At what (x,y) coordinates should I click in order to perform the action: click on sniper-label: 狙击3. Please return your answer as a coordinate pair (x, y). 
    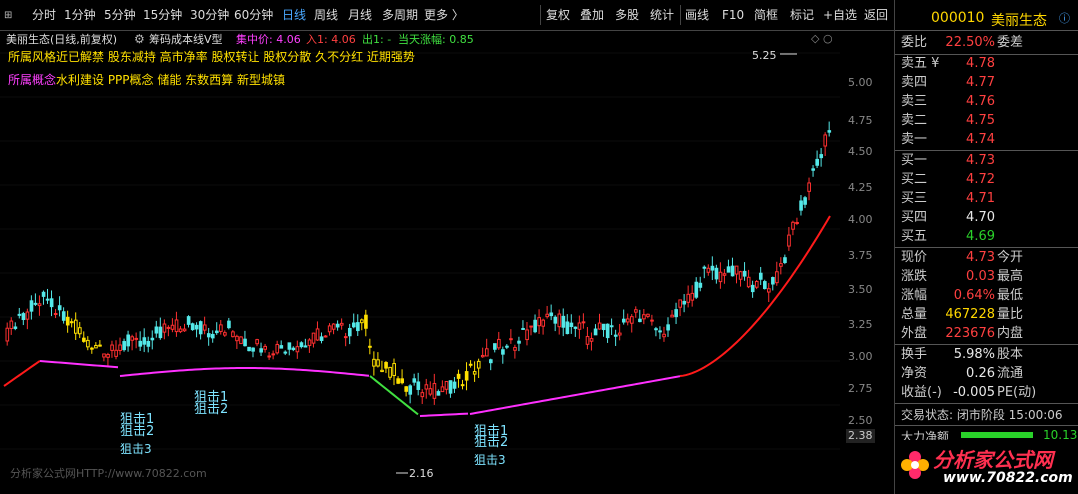
    Looking at the image, I should click on (490, 460).